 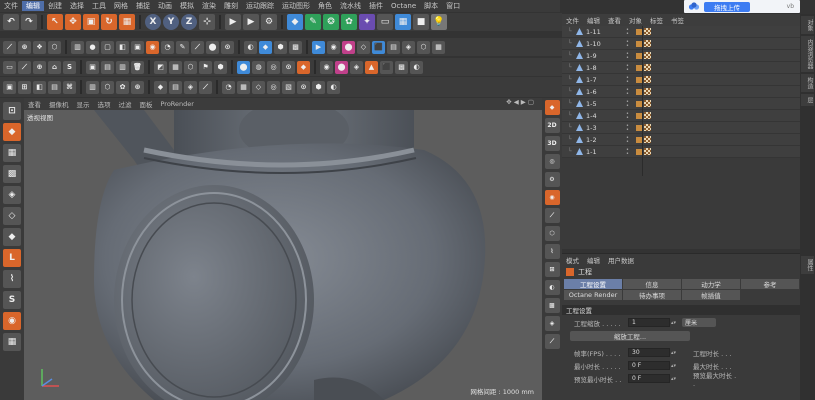 What do you see at coordinates (190, 67) in the screenshot?
I see `tool-icon-39: ⬡` at bounding box center [190, 67].